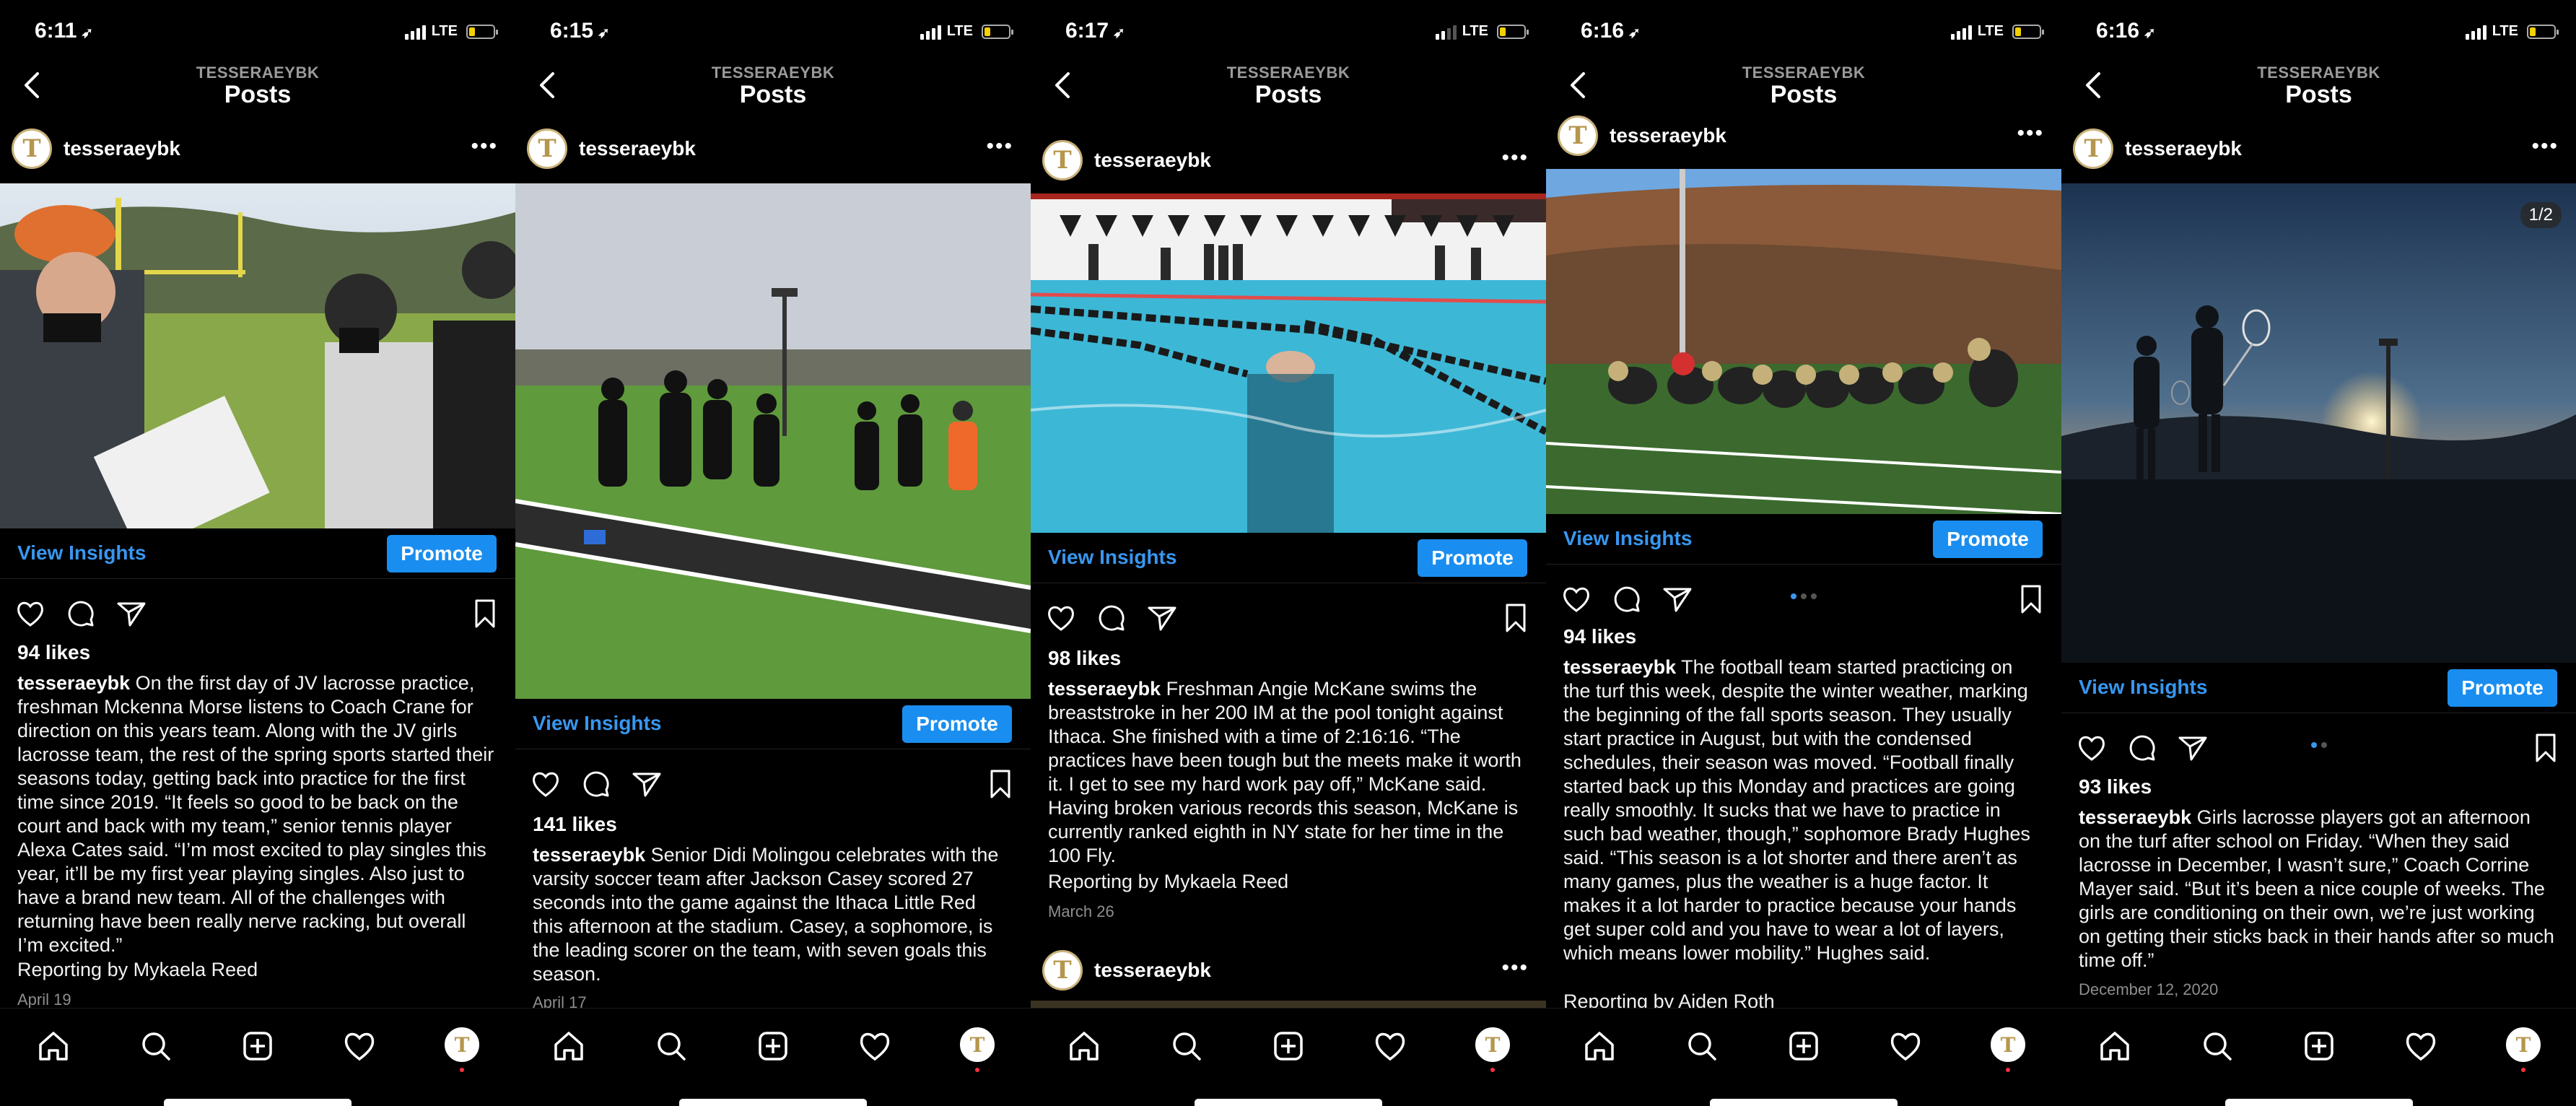 This screenshot has width=2576, height=1106. I want to click on likes-count: 98 likes, so click(1084, 658).